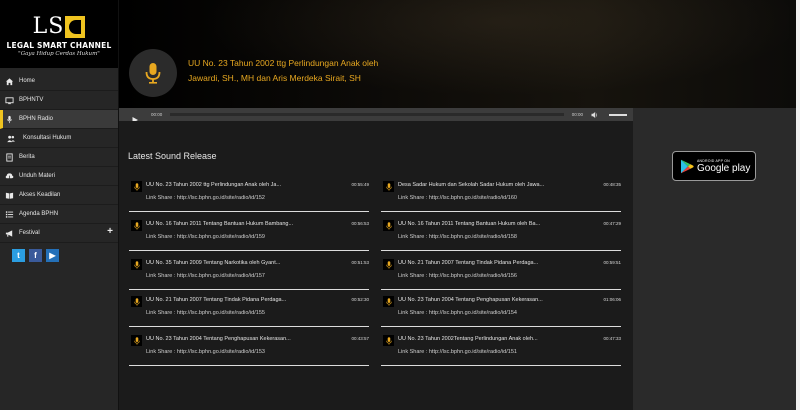  I want to click on track-duration: 00:55:49, so click(360, 184).